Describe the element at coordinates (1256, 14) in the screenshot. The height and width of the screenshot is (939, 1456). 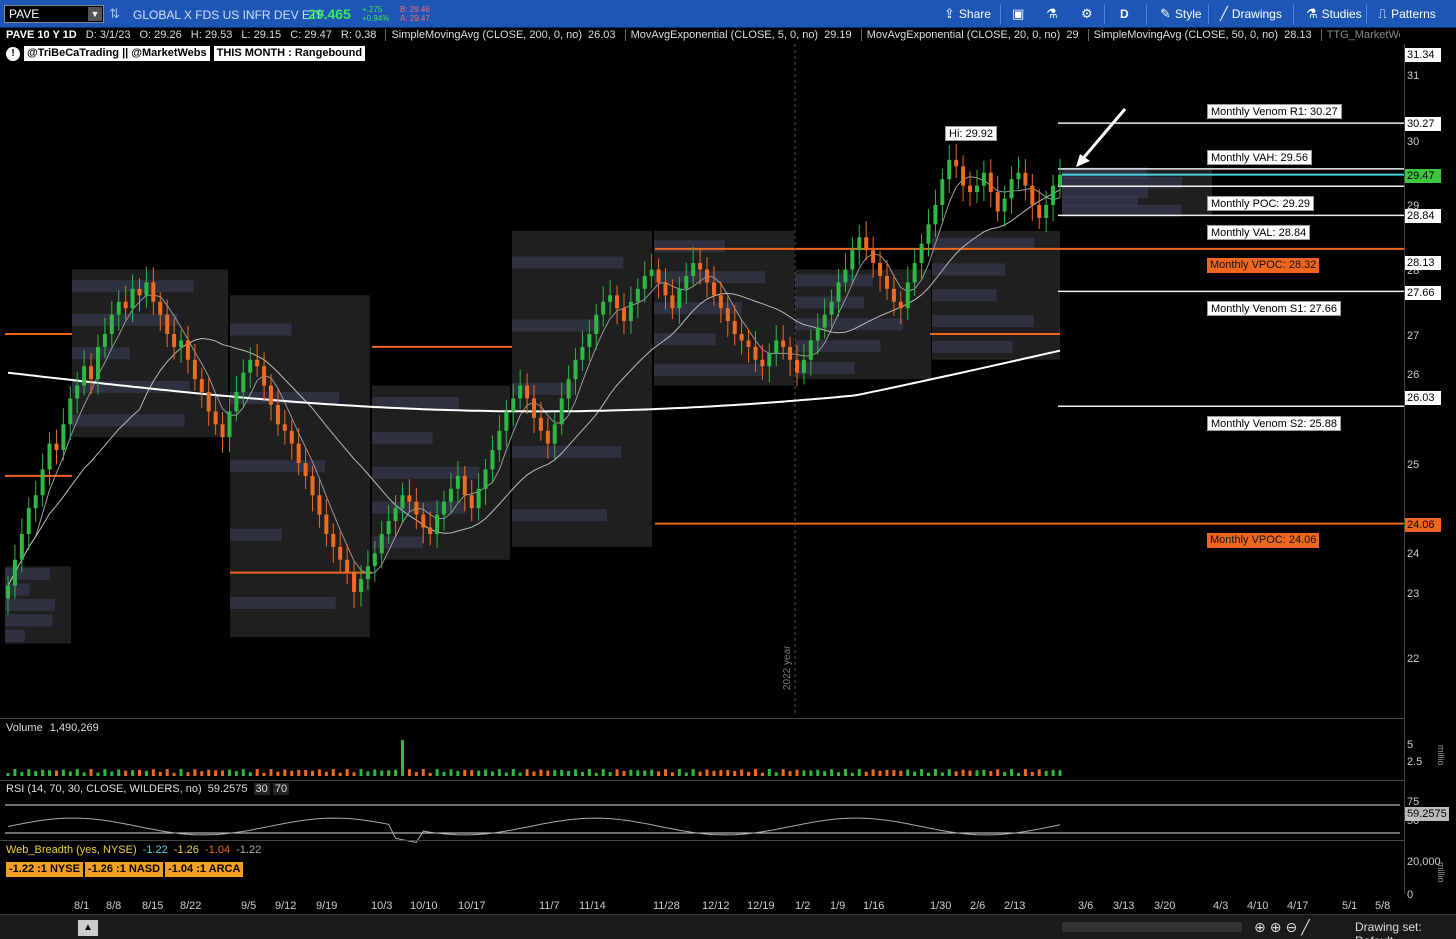
I see `drawings-label: Drawings` at that location.